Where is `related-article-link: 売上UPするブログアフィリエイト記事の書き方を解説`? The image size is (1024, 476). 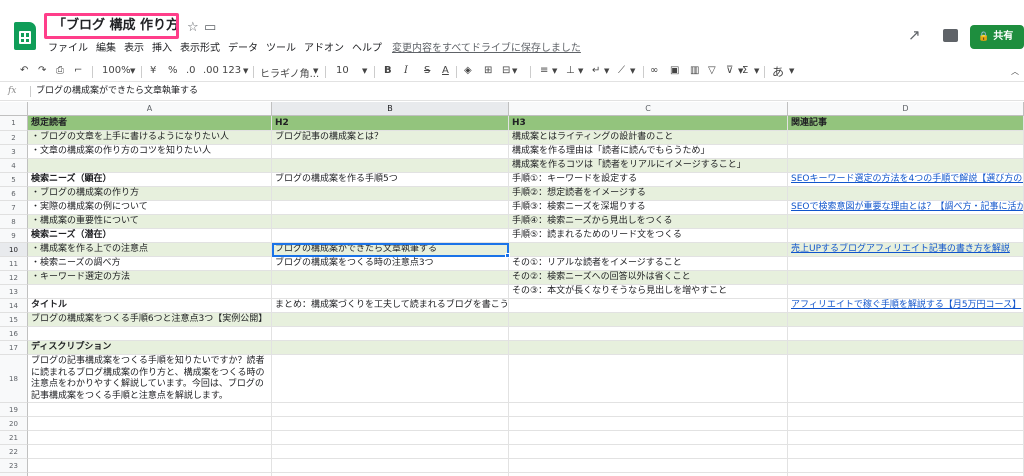
related-article-link: 売上UPするブログアフィリエイト記事の書き方を解説 is located at coordinates (906, 250).